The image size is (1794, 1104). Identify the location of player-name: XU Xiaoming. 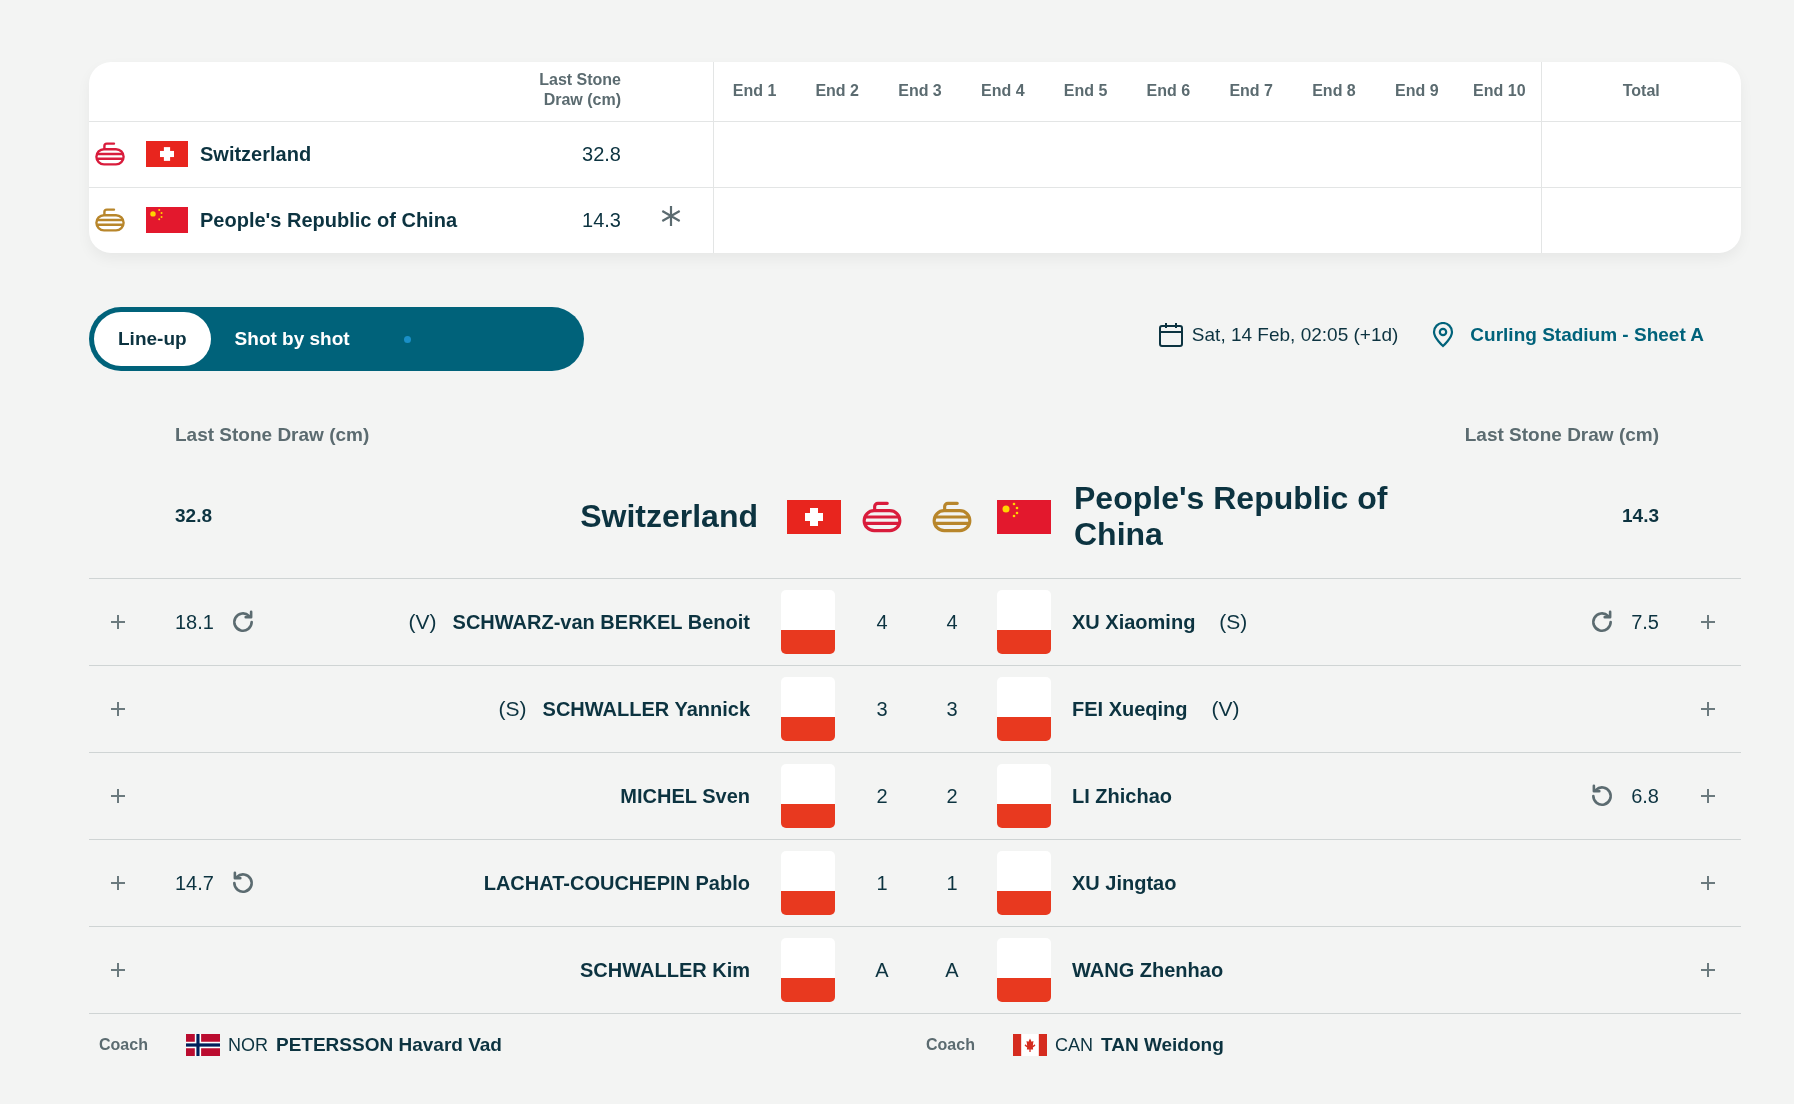
(1134, 622).